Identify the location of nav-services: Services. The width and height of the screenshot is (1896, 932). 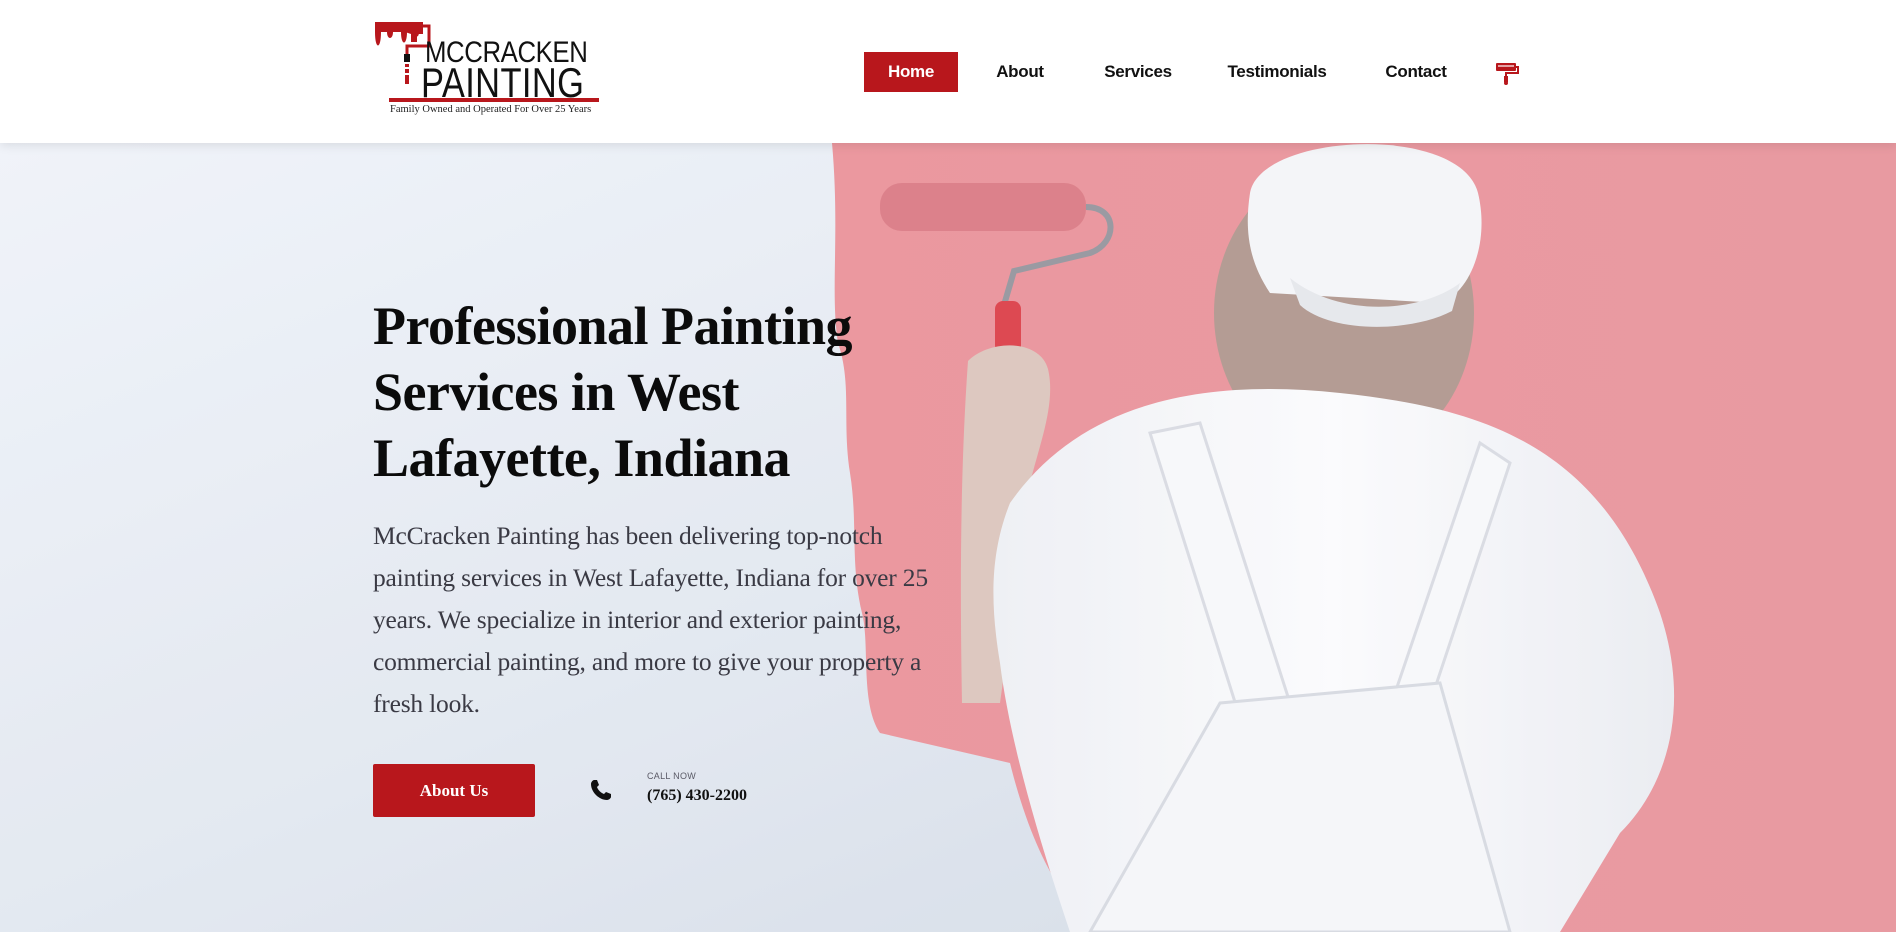
(1138, 72).